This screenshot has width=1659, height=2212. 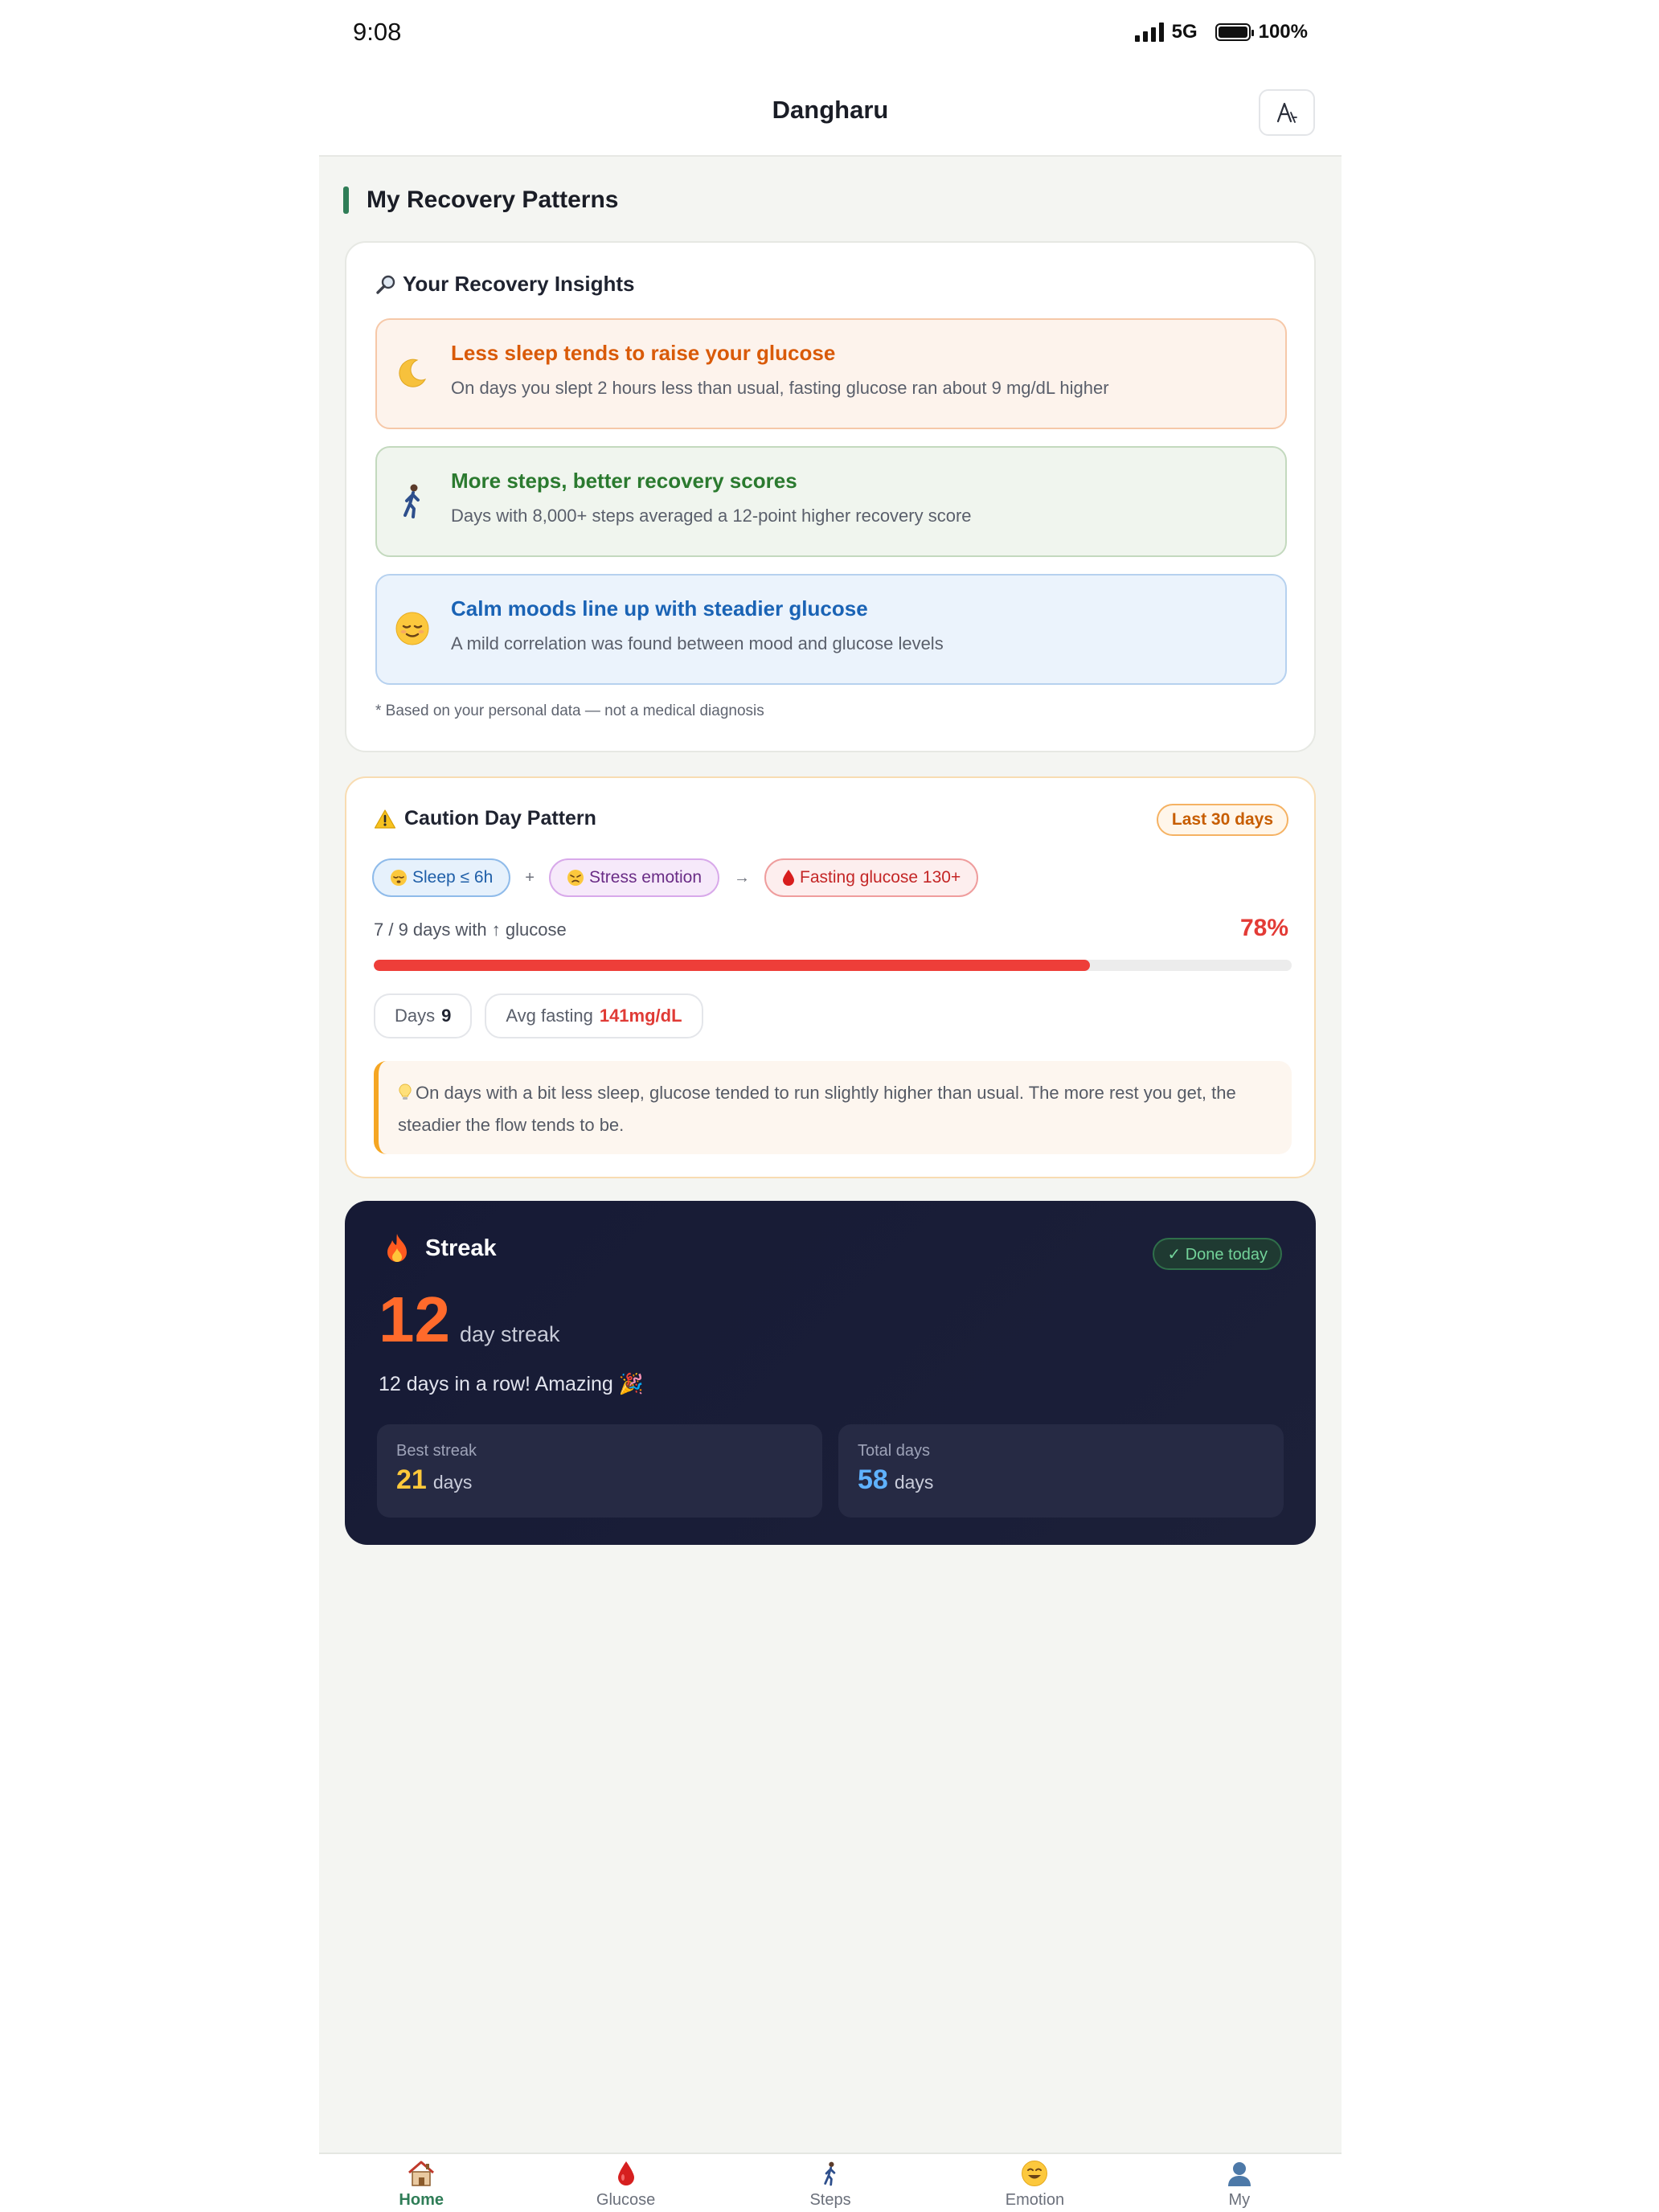 What do you see at coordinates (436, 1451) in the screenshot?
I see `best-streak-label: Best streak` at bounding box center [436, 1451].